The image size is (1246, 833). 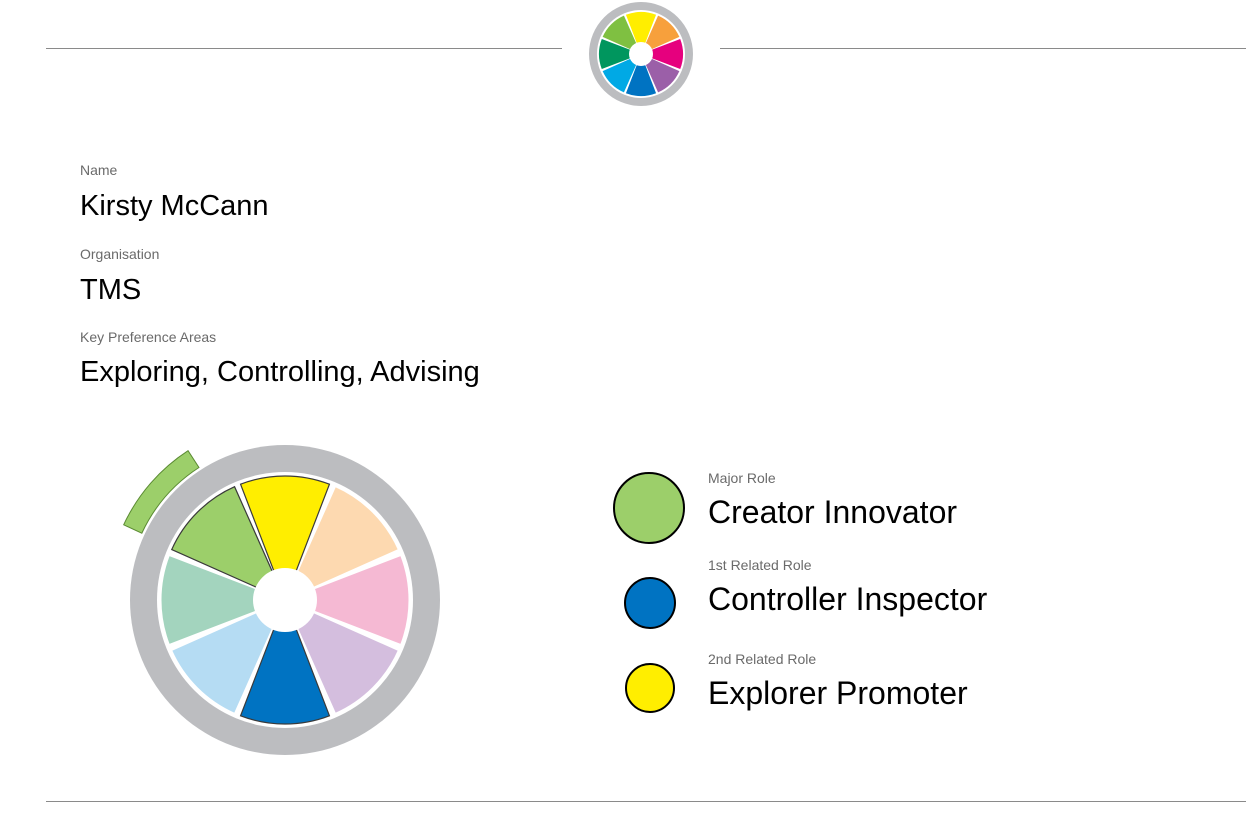 What do you see at coordinates (281, 600) in the screenshot?
I see `team-management-wheel` at bounding box center [281, 600].